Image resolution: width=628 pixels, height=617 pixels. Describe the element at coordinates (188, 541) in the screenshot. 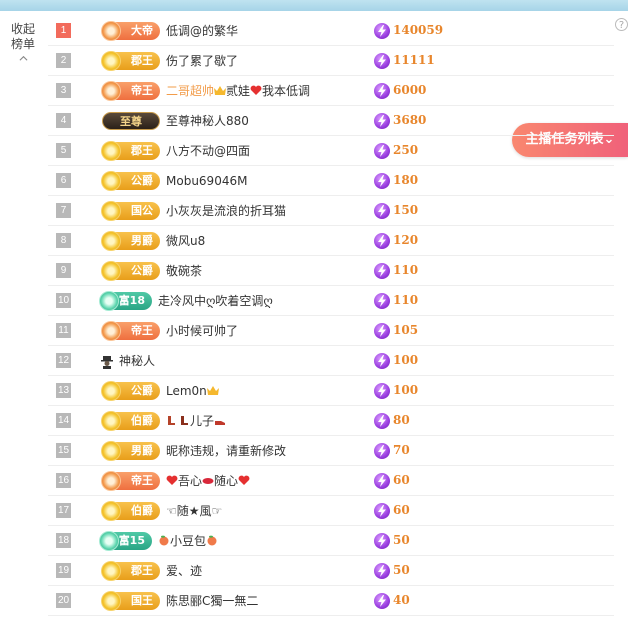

I see `user-name: 小豆包` at that location.